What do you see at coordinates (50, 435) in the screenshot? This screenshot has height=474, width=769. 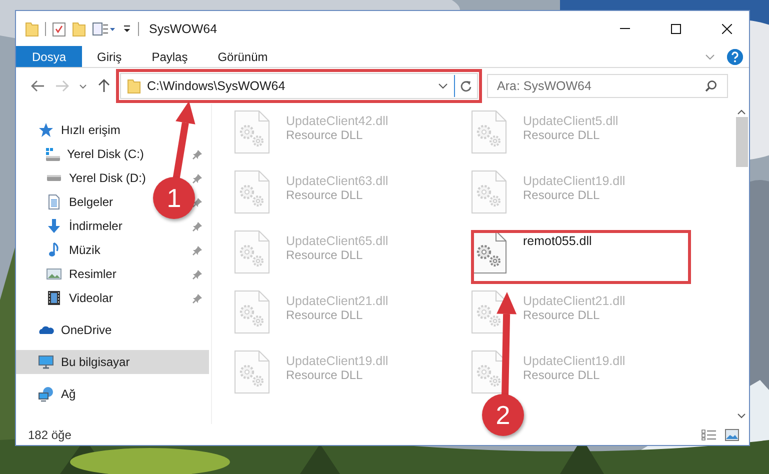 I see `item-count: 182 öğe` at bounding box center [50, 435].